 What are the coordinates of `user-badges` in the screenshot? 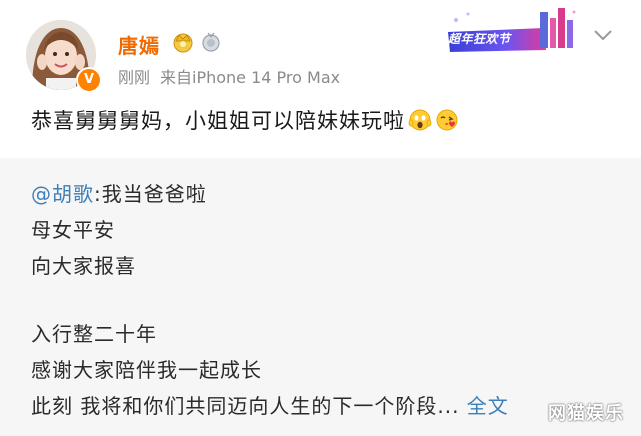 It's located at (197, 42).